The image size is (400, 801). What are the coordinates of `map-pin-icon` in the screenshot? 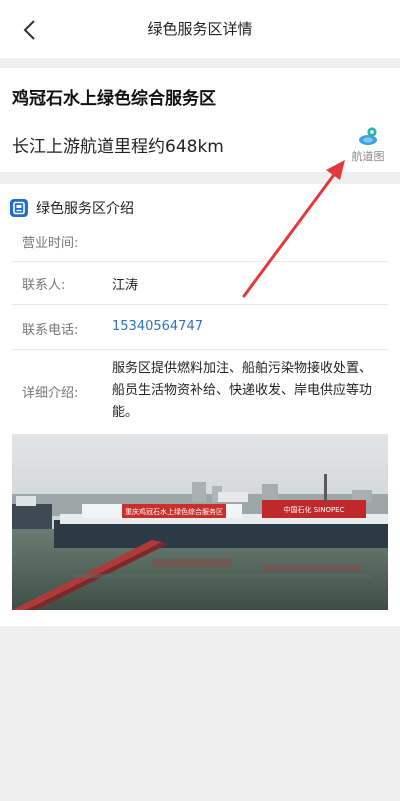 It's located at (368, 136).